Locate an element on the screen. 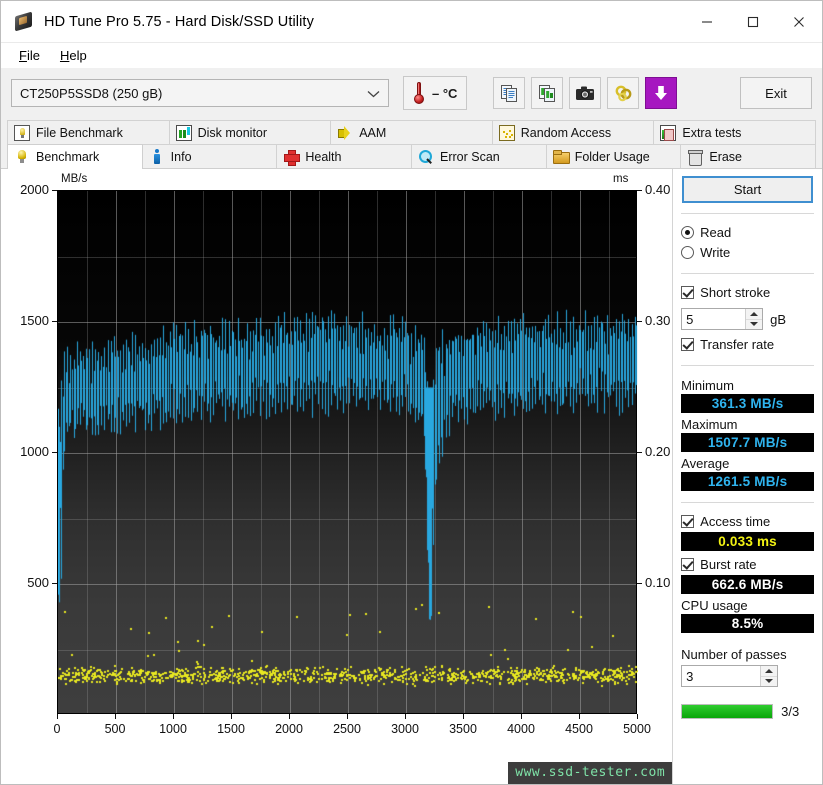 The height and width of the screenshot is (785, 823). info-icon is located at coordinates (157, 156).